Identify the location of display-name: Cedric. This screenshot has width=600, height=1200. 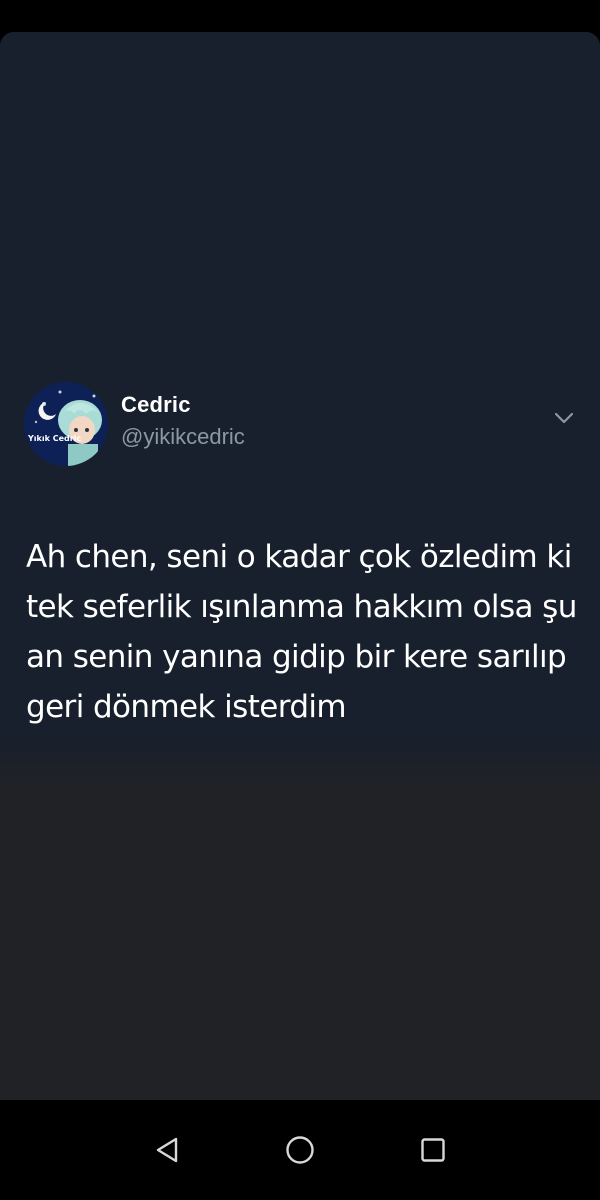
(156, 405).